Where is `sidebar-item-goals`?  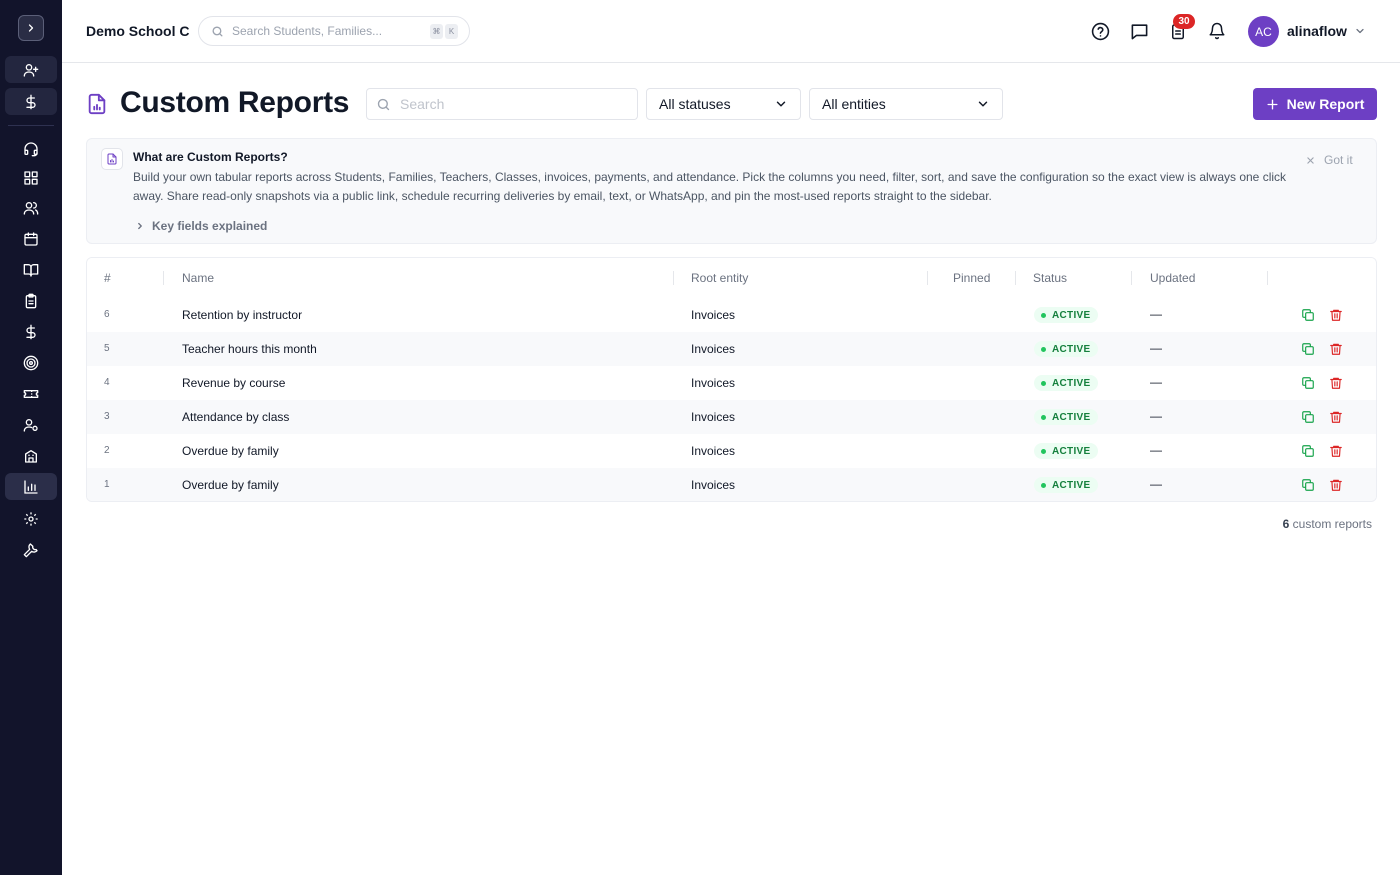
sidebar-item-goals is located at coordinates (31, 362).